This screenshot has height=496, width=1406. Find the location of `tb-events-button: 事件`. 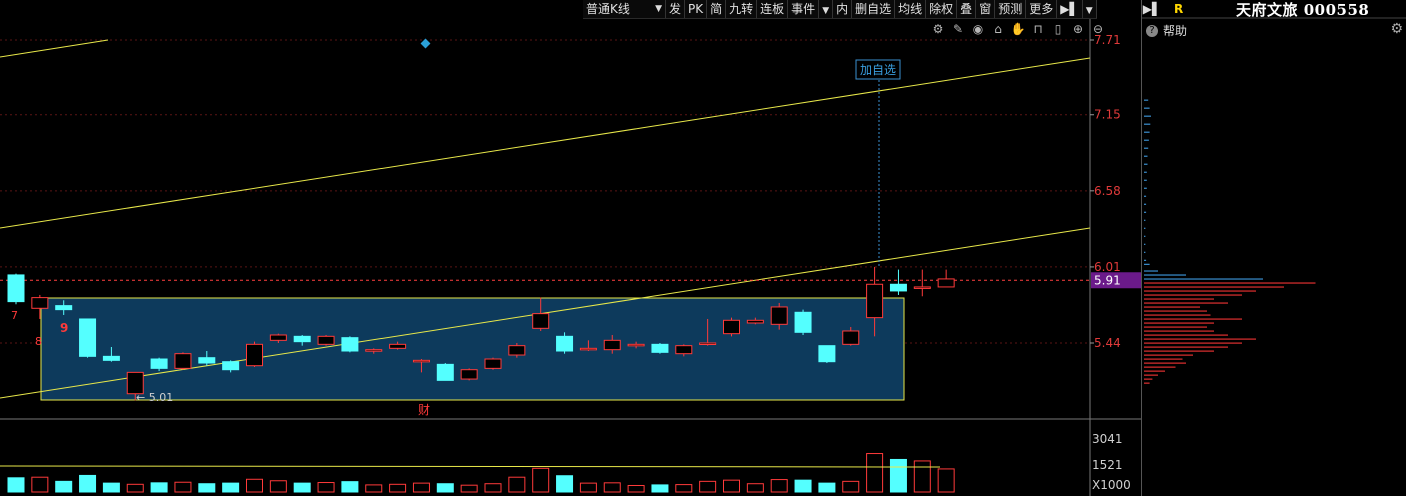

tb-events-button: 事件 is located at coordinates (804, 9).